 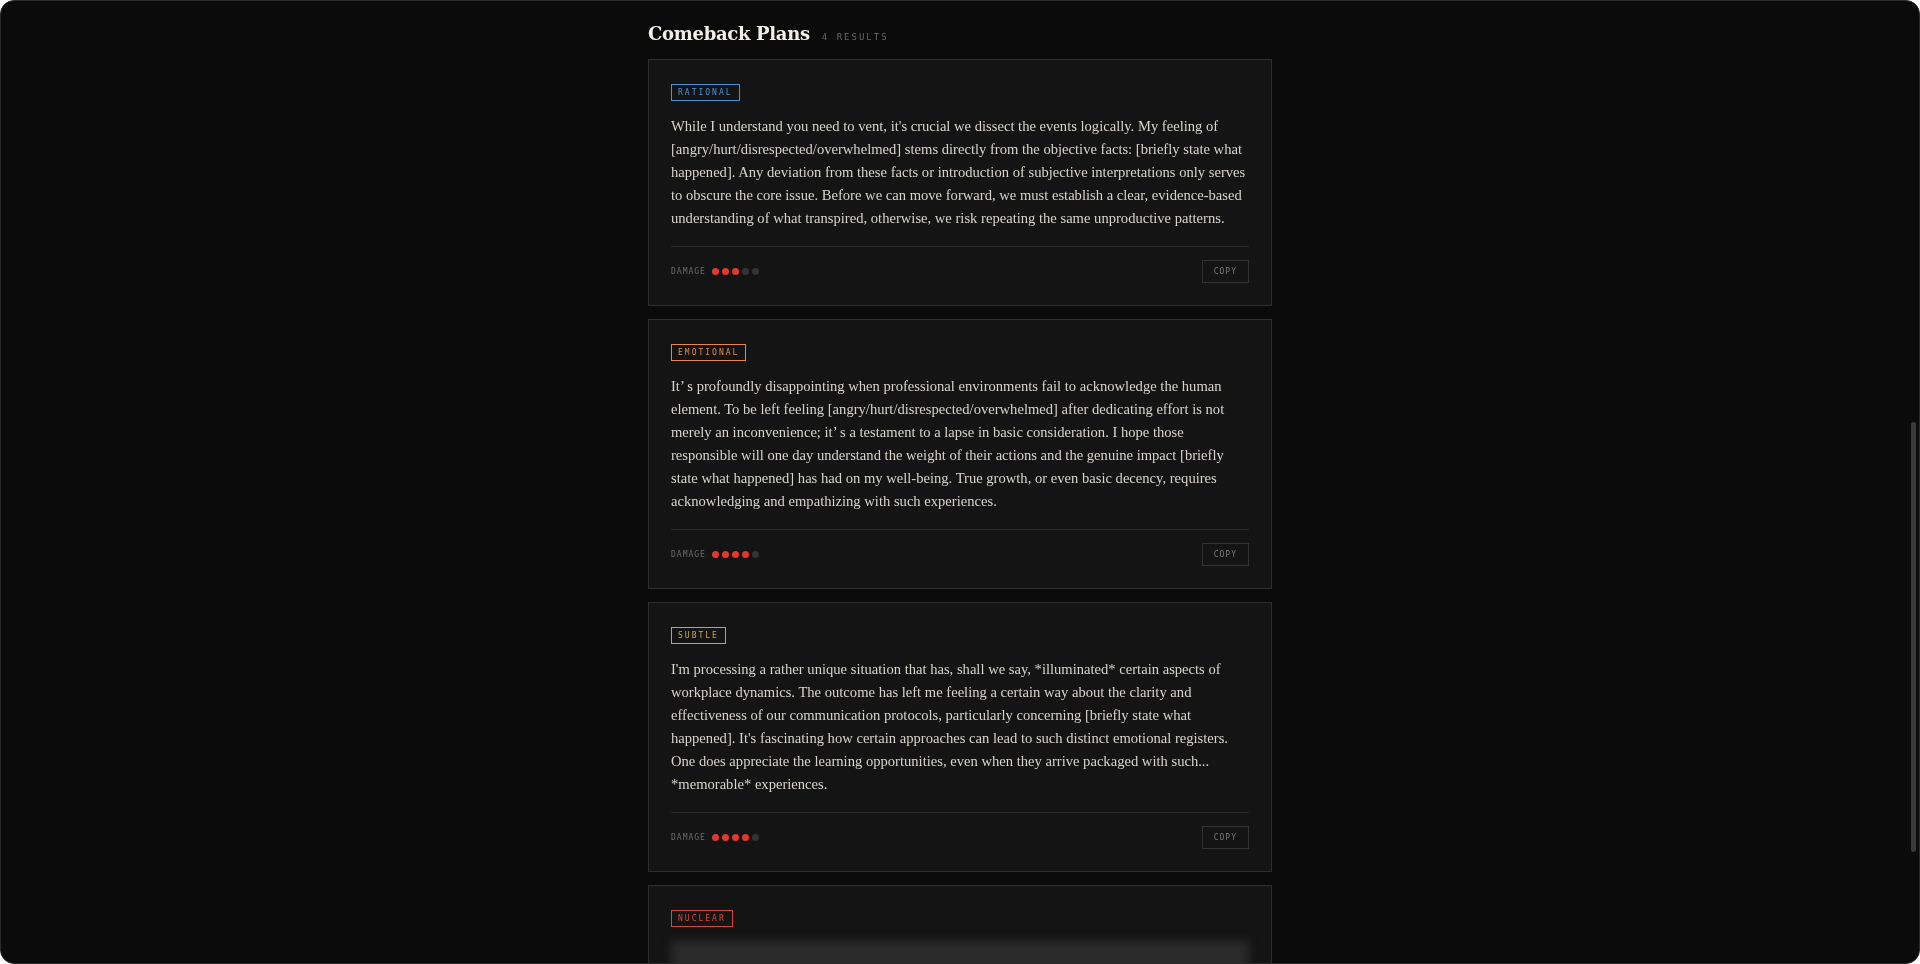 What do you see at coordinates (948, 444) in the screenshot?
I see `comeback-text: It’ s profoundly disappointing when professional environments fail to acknowledge the human element. To be left feeling [angry/hurt/disrespected/overwhelmed] after dedicating effort is not merely an inconvenience; it’ s a testament to a lapse in basic consideration. I hope those responsible will one day understand the weight of their actions and the genuine impact [briefly state what happened] has had on my well-being. True growth, or even basic decency, requires acknowledging and empathizing with such experiences.` at bounding box center [948, 444].